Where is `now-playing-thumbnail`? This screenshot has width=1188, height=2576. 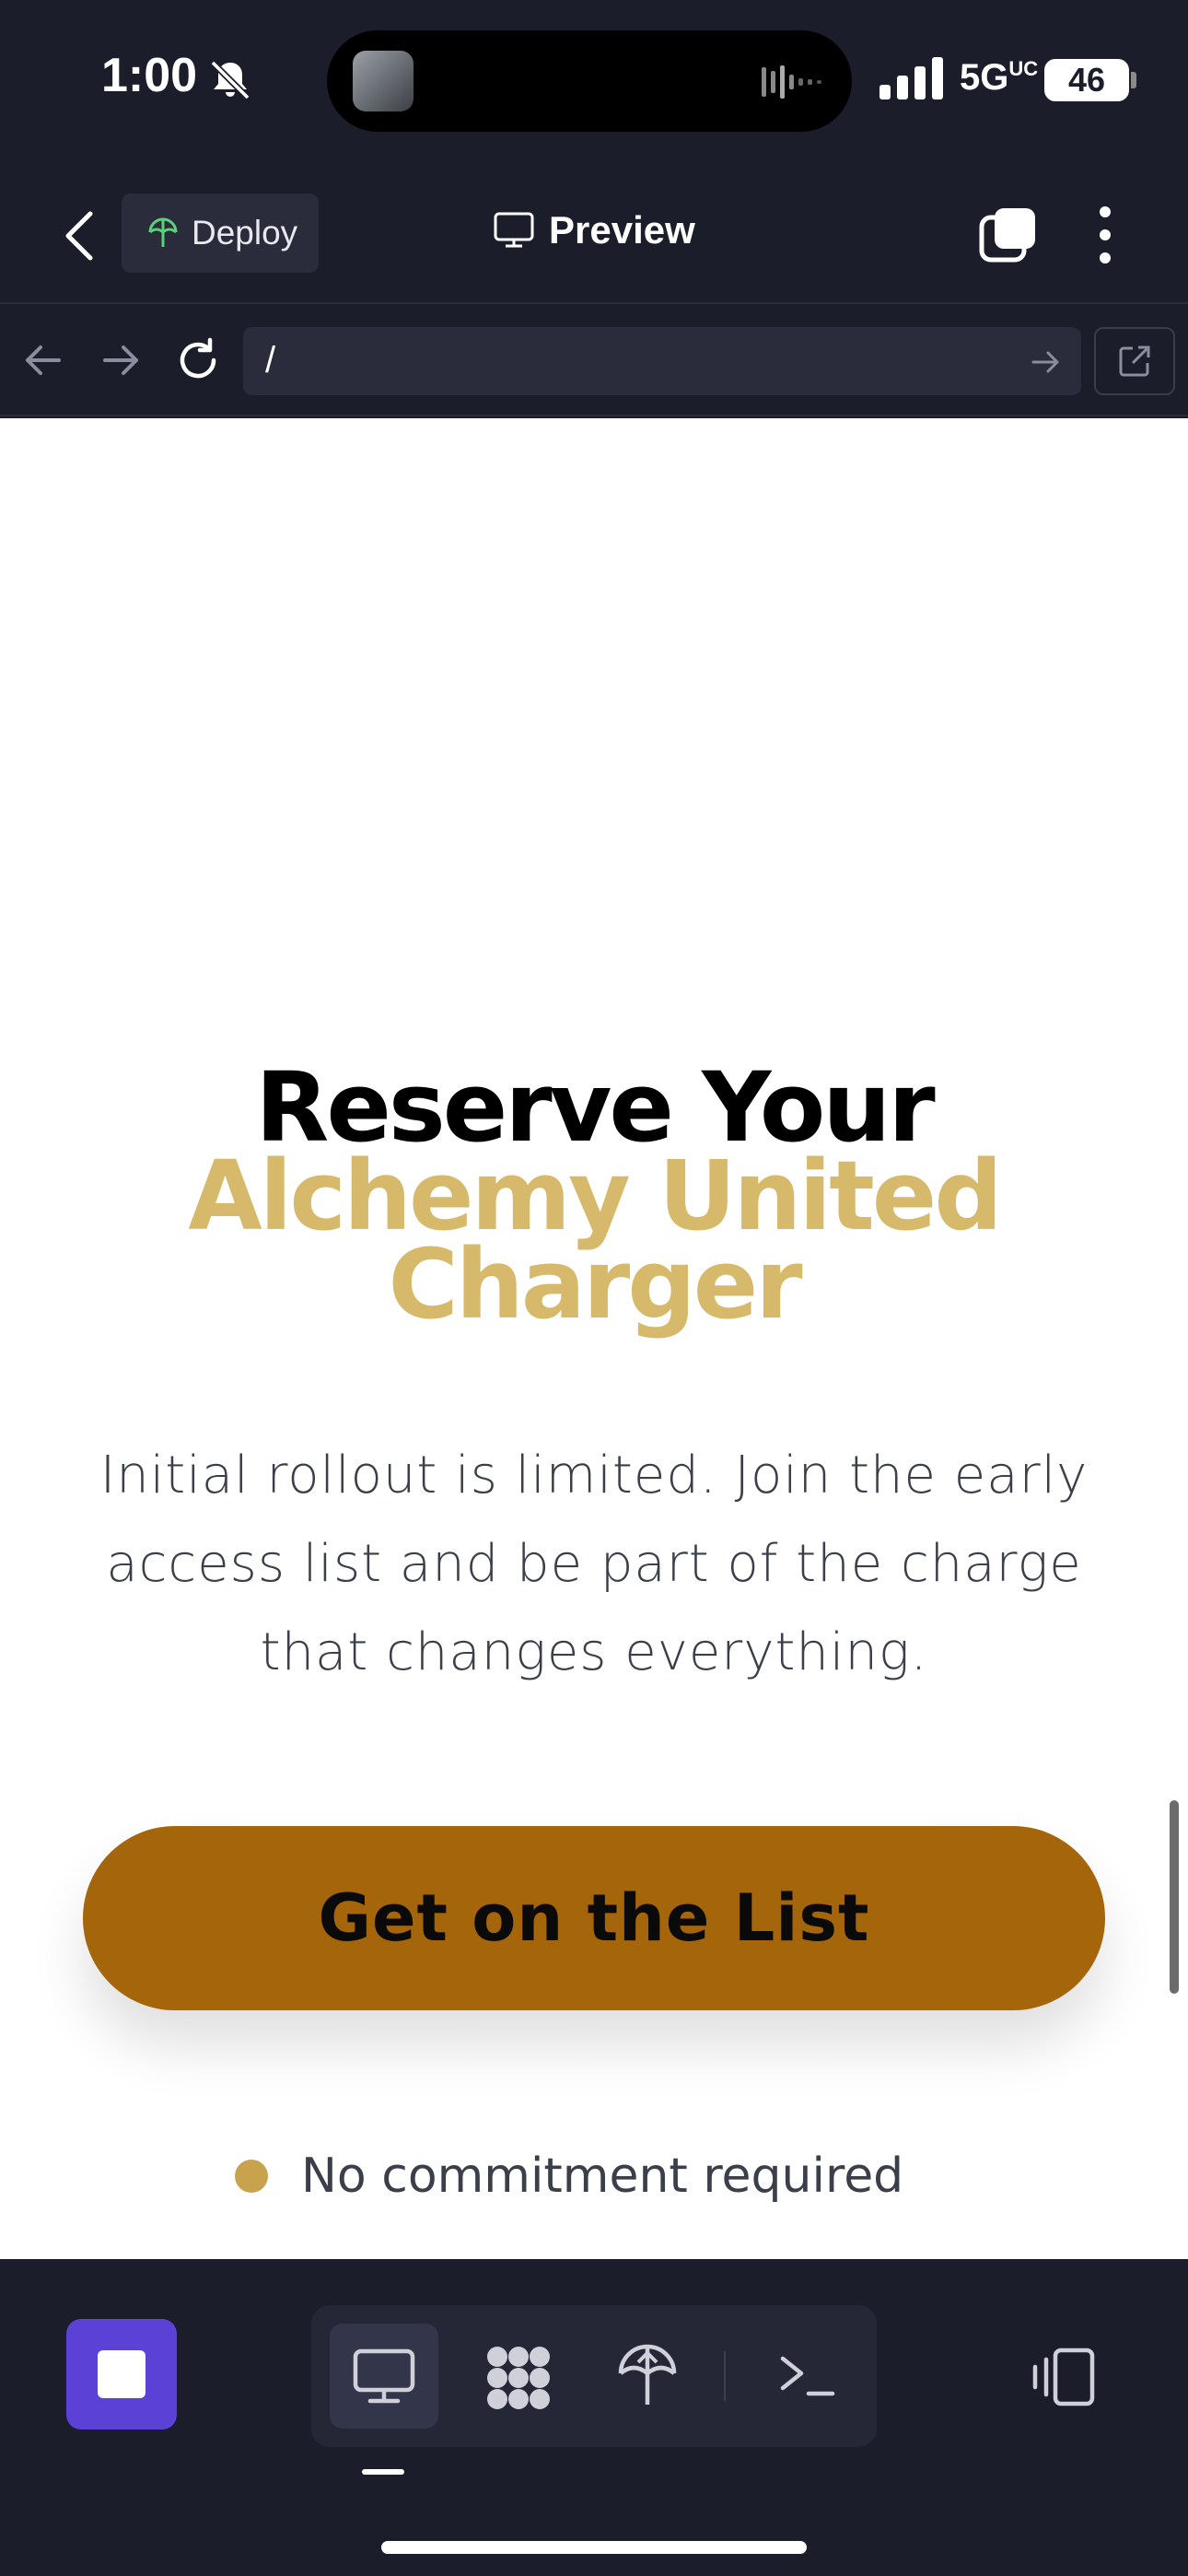 now-playing-thumbnail is located at coordinates (383, 81).